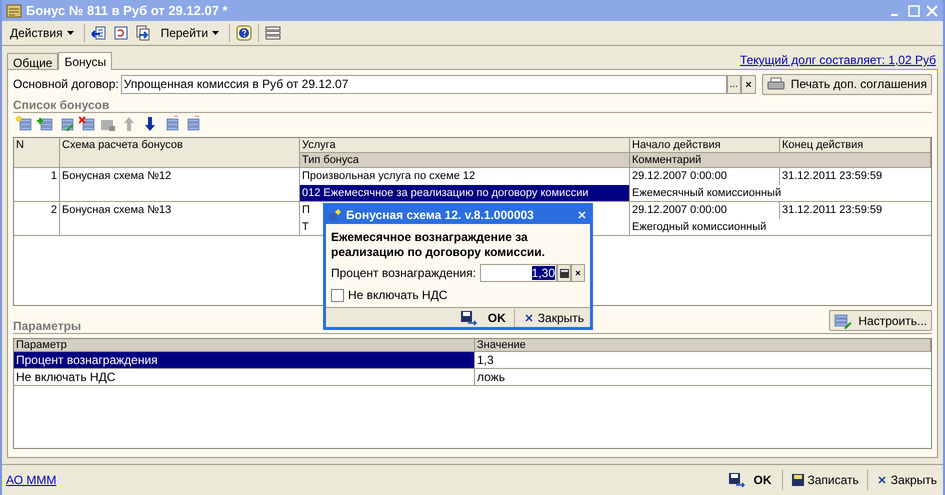 The image size is (945, 495). What do you see at coordinates (337, 295) in the screenshot?
I see `checkbox` at bounding box center [337, 295].